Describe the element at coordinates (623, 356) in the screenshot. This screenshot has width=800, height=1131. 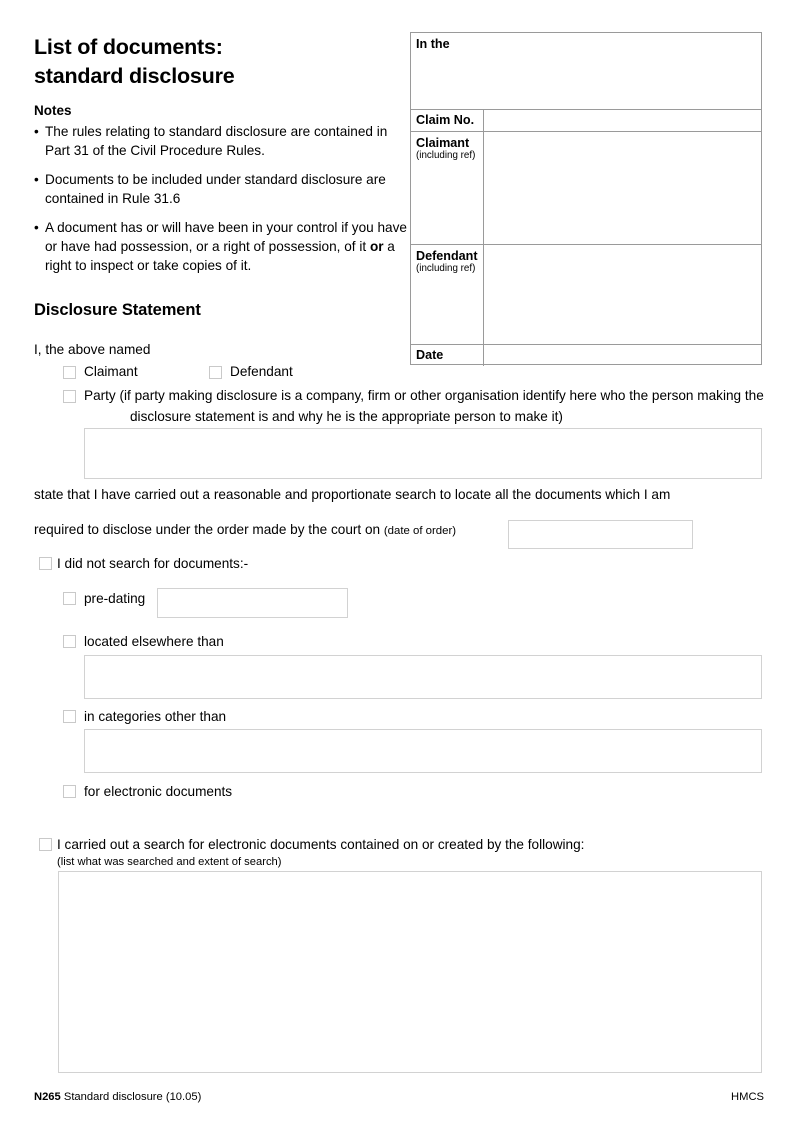
I see `date-value` at that location.